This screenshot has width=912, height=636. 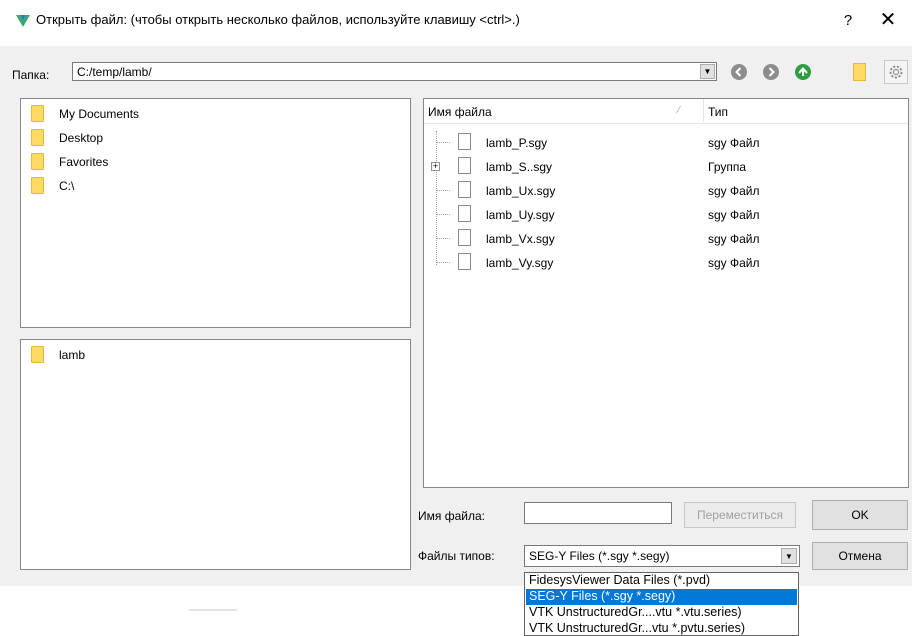 I want to click on ok-button: OK, so click(x=860, y=515).